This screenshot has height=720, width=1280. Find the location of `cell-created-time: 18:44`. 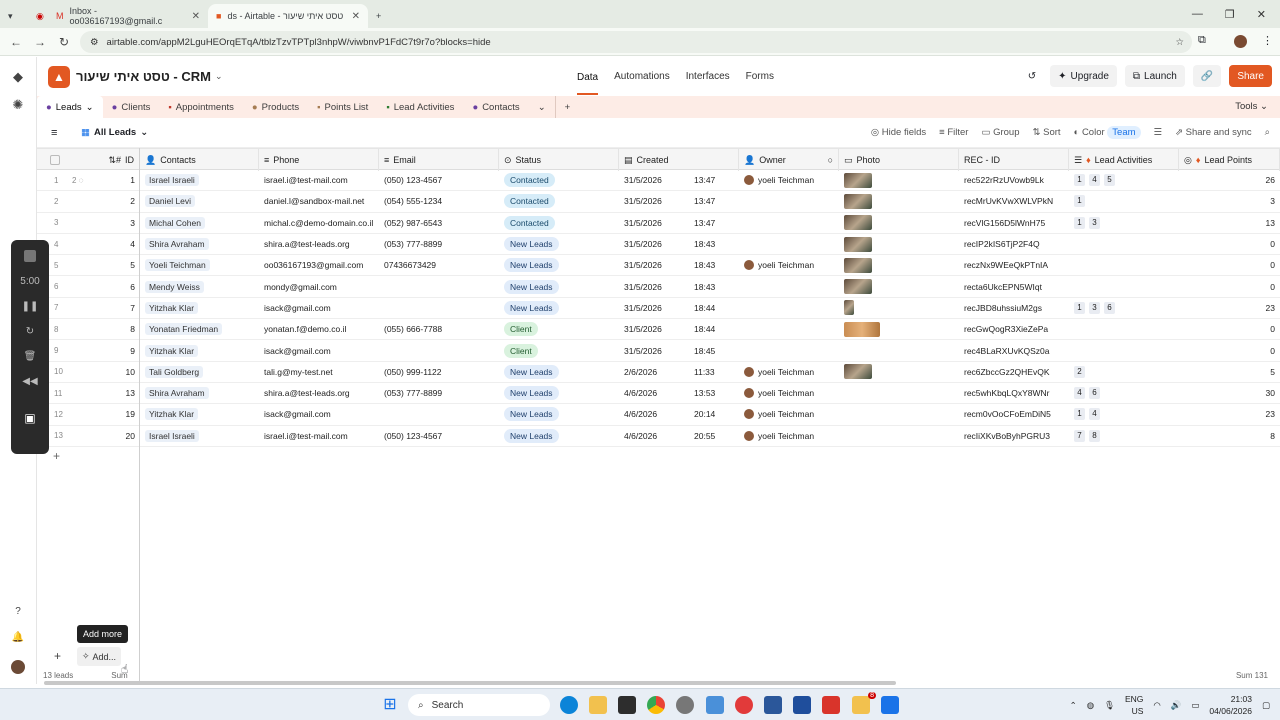

cell-created-time: 18:44 is located at coordinates (714, 308).